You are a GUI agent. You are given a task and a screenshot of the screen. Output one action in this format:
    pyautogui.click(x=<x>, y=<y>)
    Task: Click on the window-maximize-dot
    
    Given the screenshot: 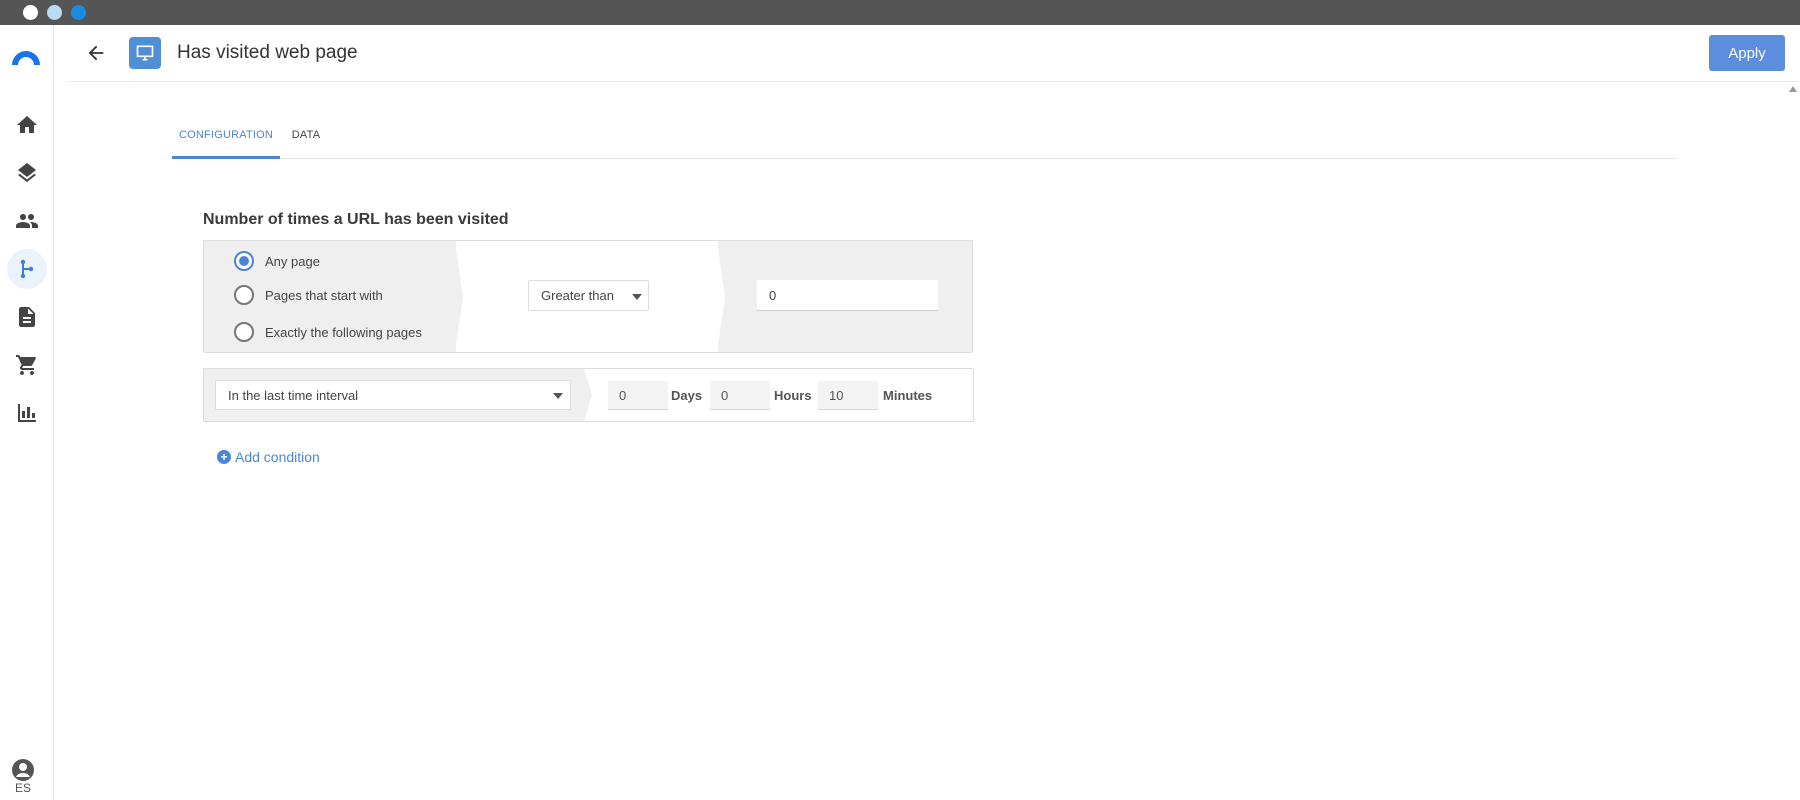 What is the action you would take?
    pyautogui.click(x=78, y=12)
    